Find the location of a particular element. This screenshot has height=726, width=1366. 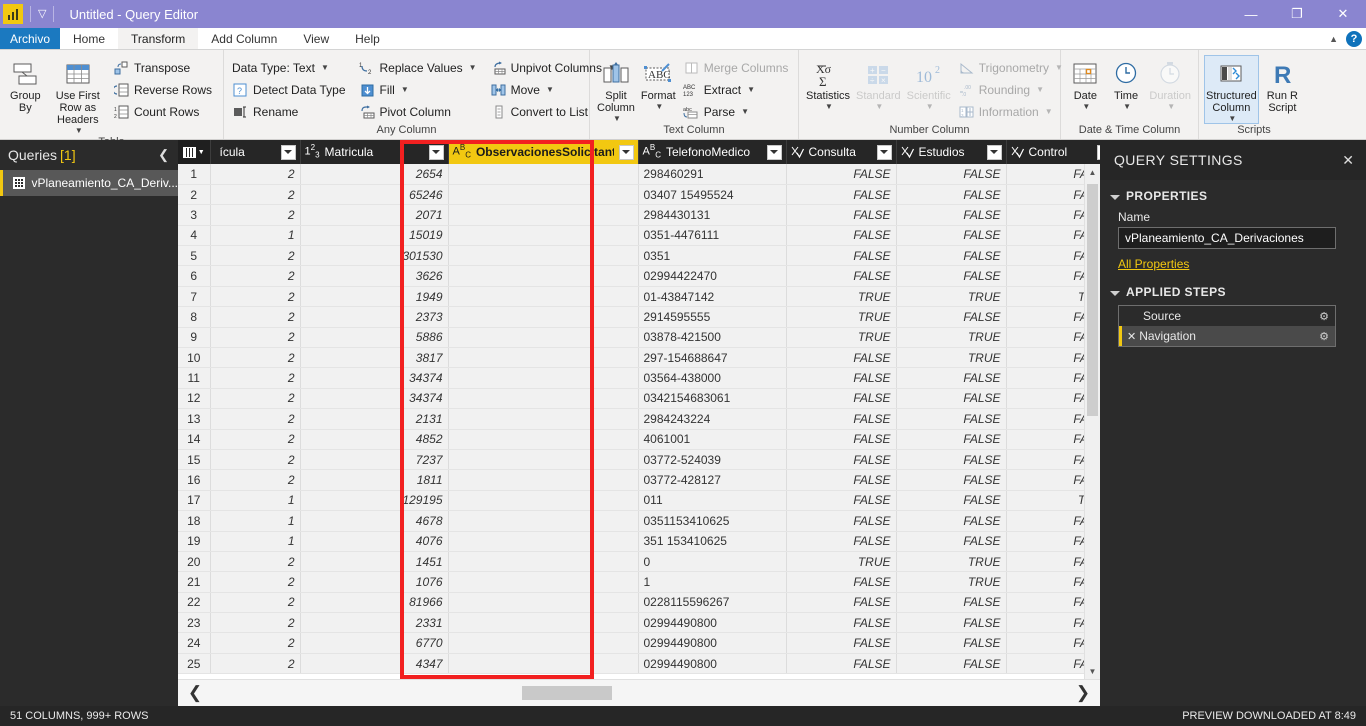

run-r-script-button: R Run R Script is located at coordinates (1282, 85).